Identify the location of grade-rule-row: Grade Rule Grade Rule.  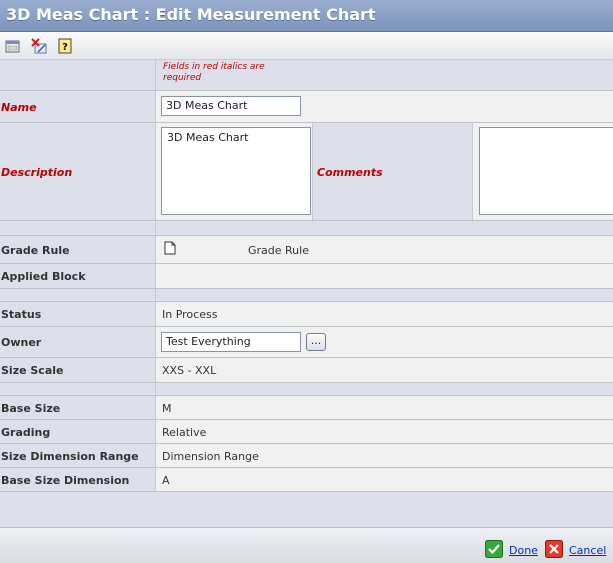
(306, 250).